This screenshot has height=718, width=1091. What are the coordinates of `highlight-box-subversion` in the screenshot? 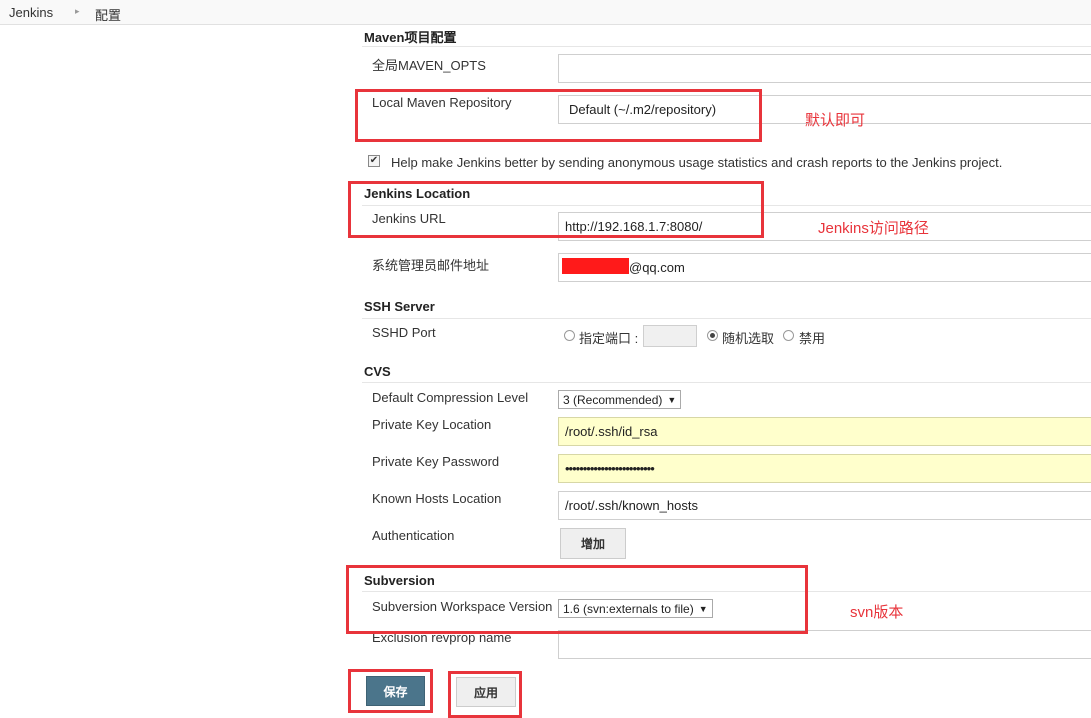 It's located at (577, 599).